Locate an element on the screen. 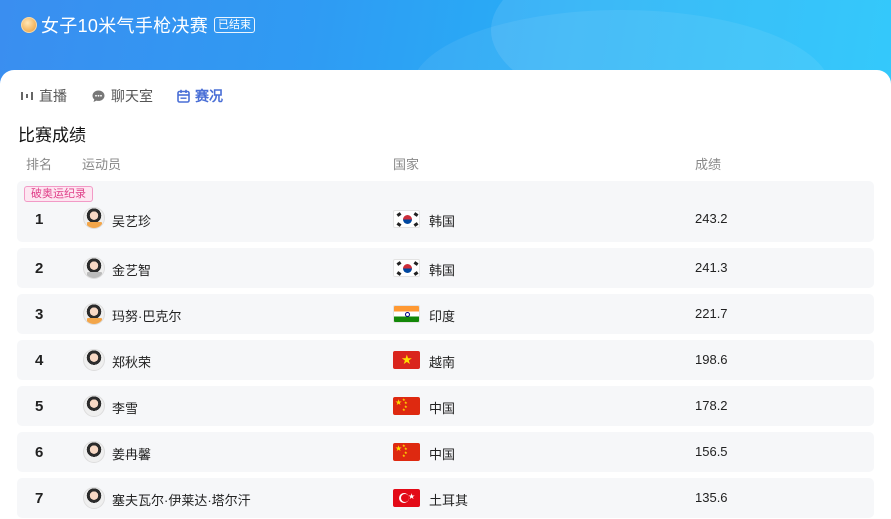  tab-bar: 直播 聊天室 赛况 is located at coordinates (133, 96).